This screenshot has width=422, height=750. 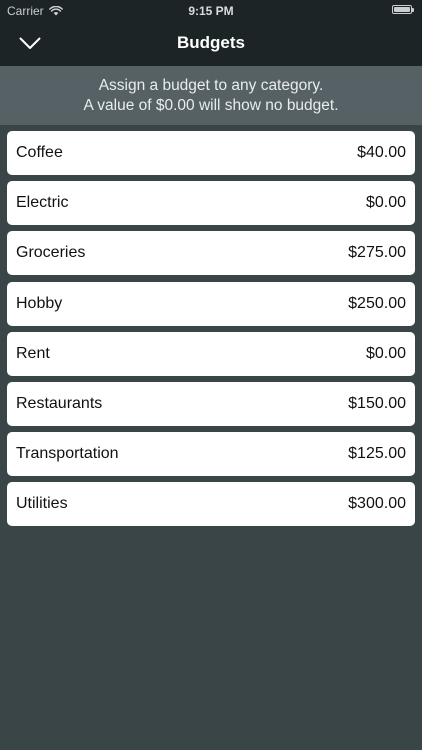 What do you see at coordinates (377, 253) in the screenshot?
I see `budget-amount: $275.00` at bounding box center [377, 253].